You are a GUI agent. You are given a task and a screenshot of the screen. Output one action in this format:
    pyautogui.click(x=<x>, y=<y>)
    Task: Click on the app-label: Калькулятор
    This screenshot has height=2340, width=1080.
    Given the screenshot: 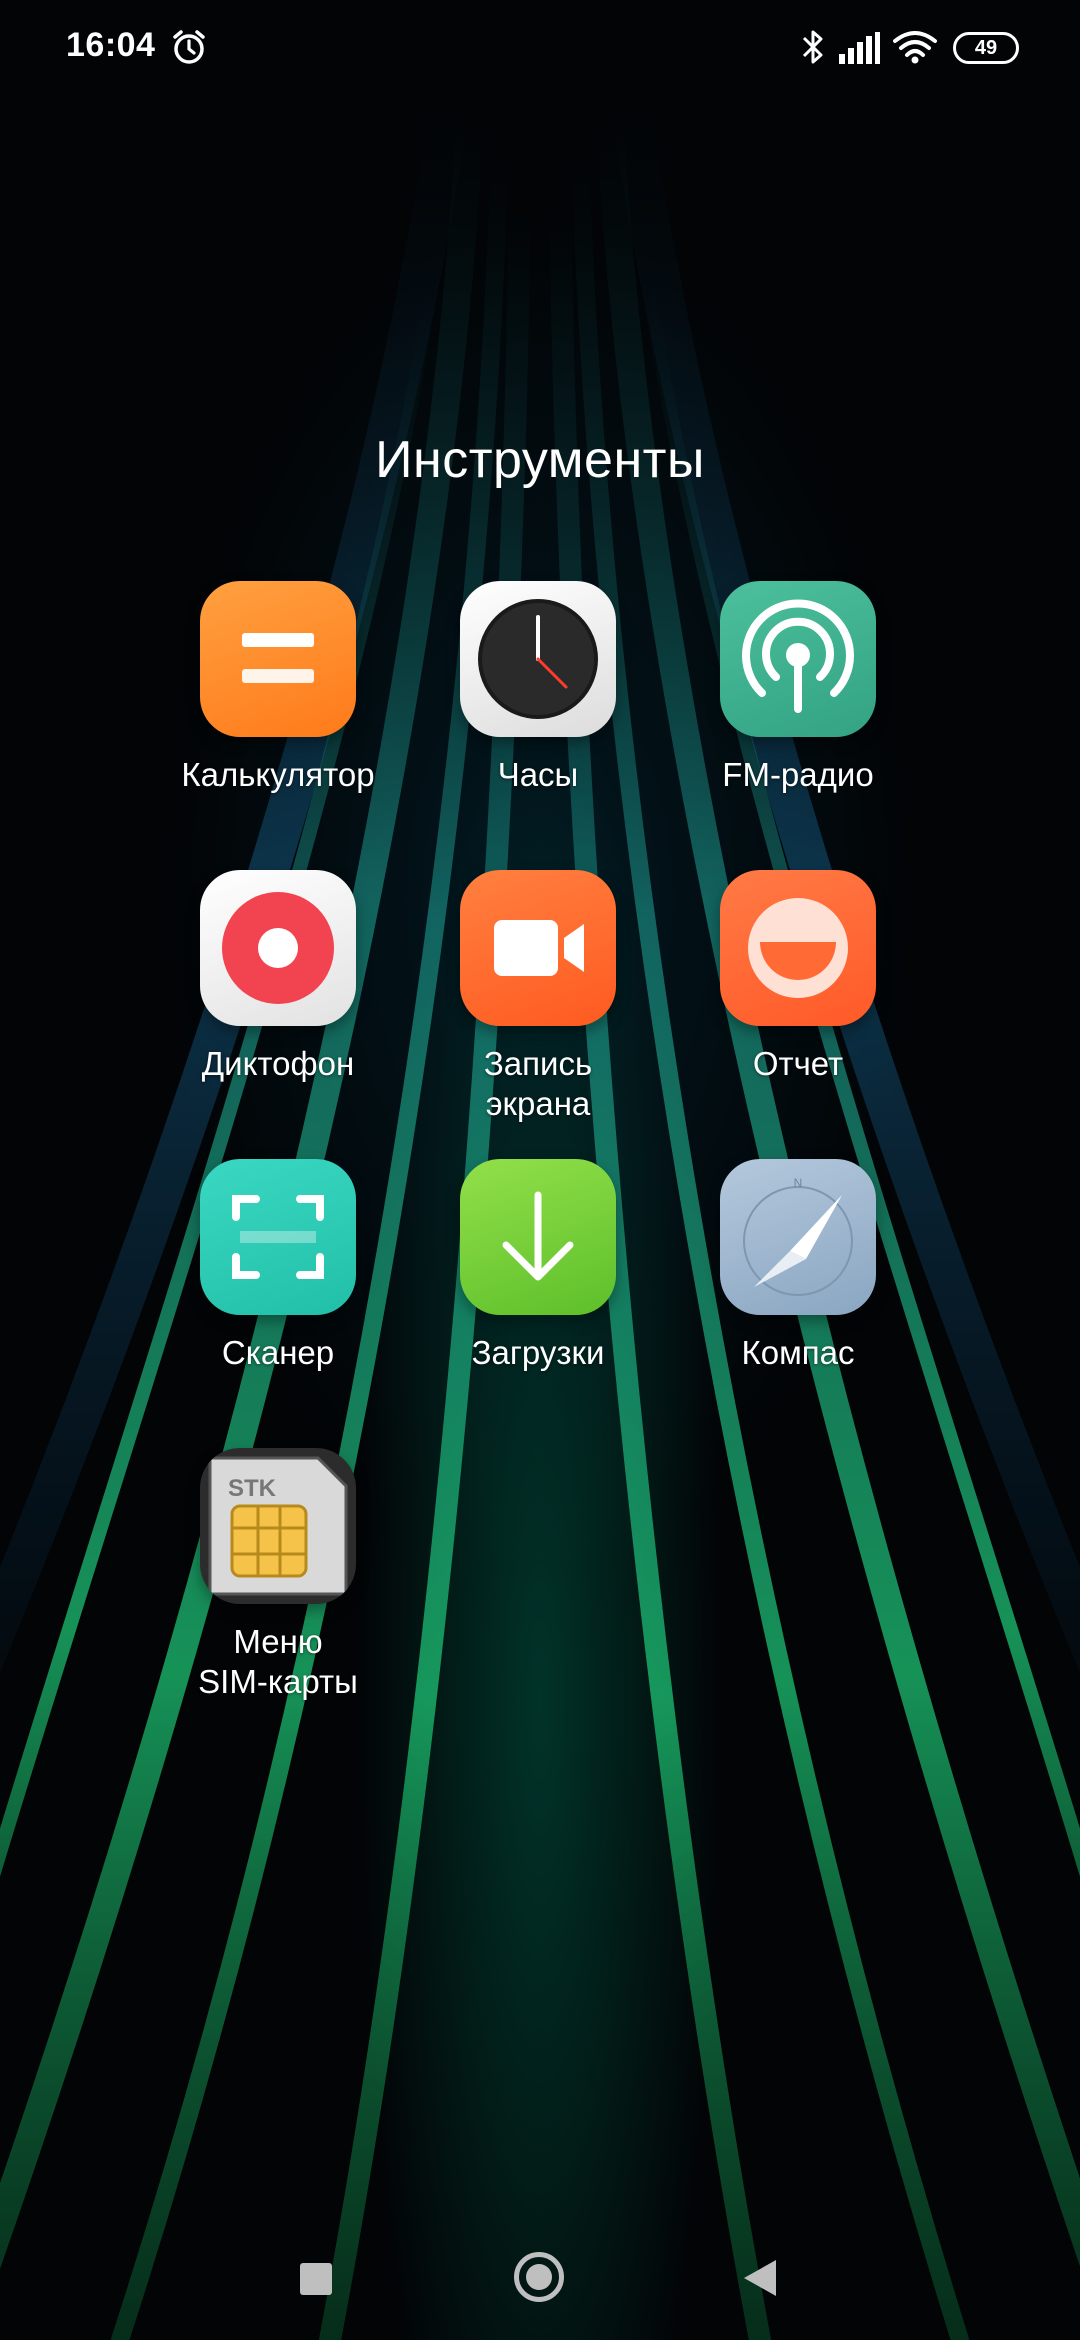 What is the action you would take?
    pyautogui.click(x=278, y=774)
    